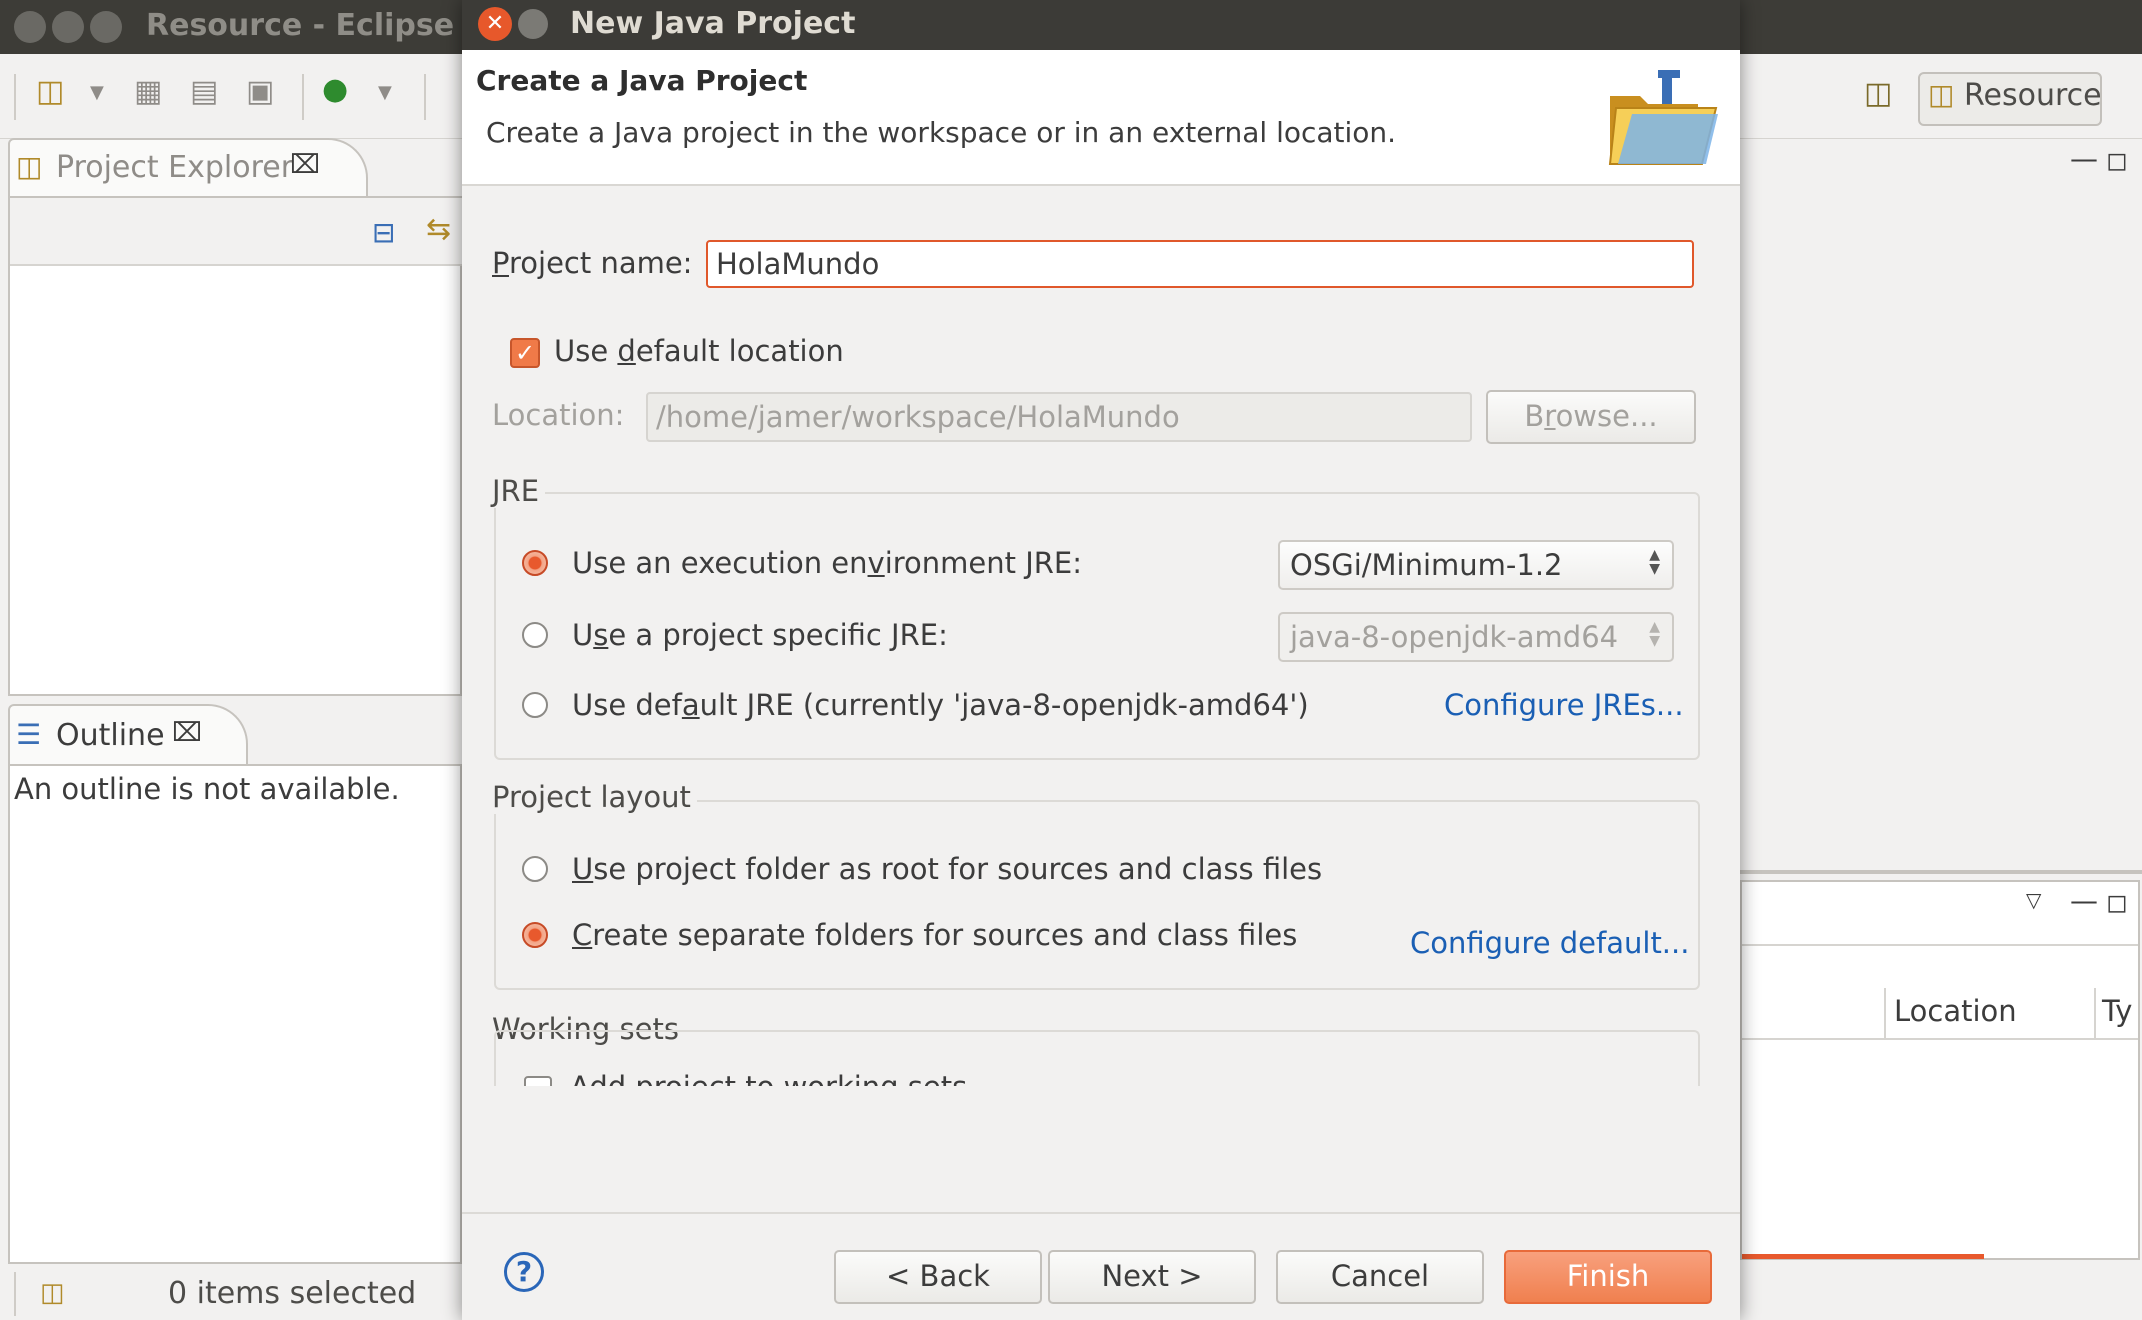 The image size is (2142, 1320). I want to click on execution-environment-radio, so click(535, 563).